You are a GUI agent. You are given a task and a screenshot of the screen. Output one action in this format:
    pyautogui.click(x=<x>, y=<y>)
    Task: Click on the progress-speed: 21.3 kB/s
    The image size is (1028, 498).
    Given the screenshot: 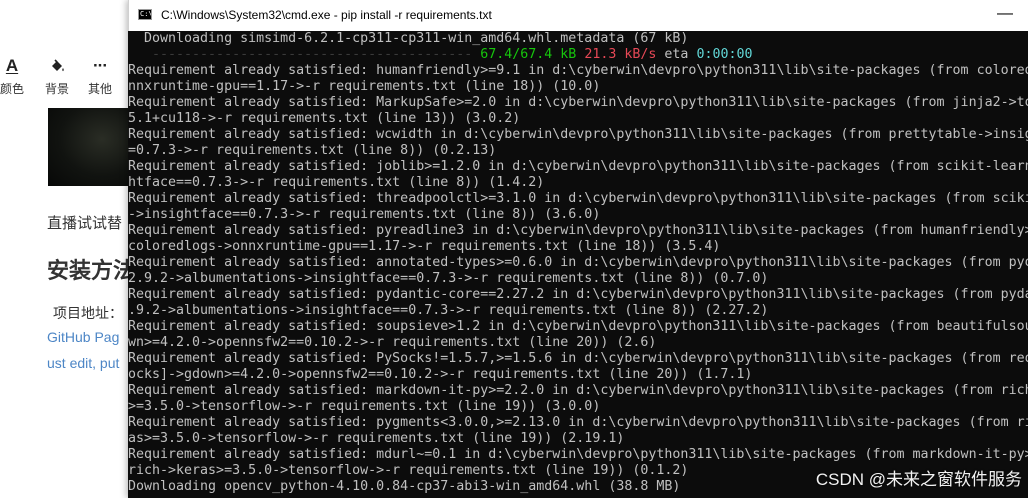 What is the action you would take?
    pyautogui.click(x=620, y=54)
    